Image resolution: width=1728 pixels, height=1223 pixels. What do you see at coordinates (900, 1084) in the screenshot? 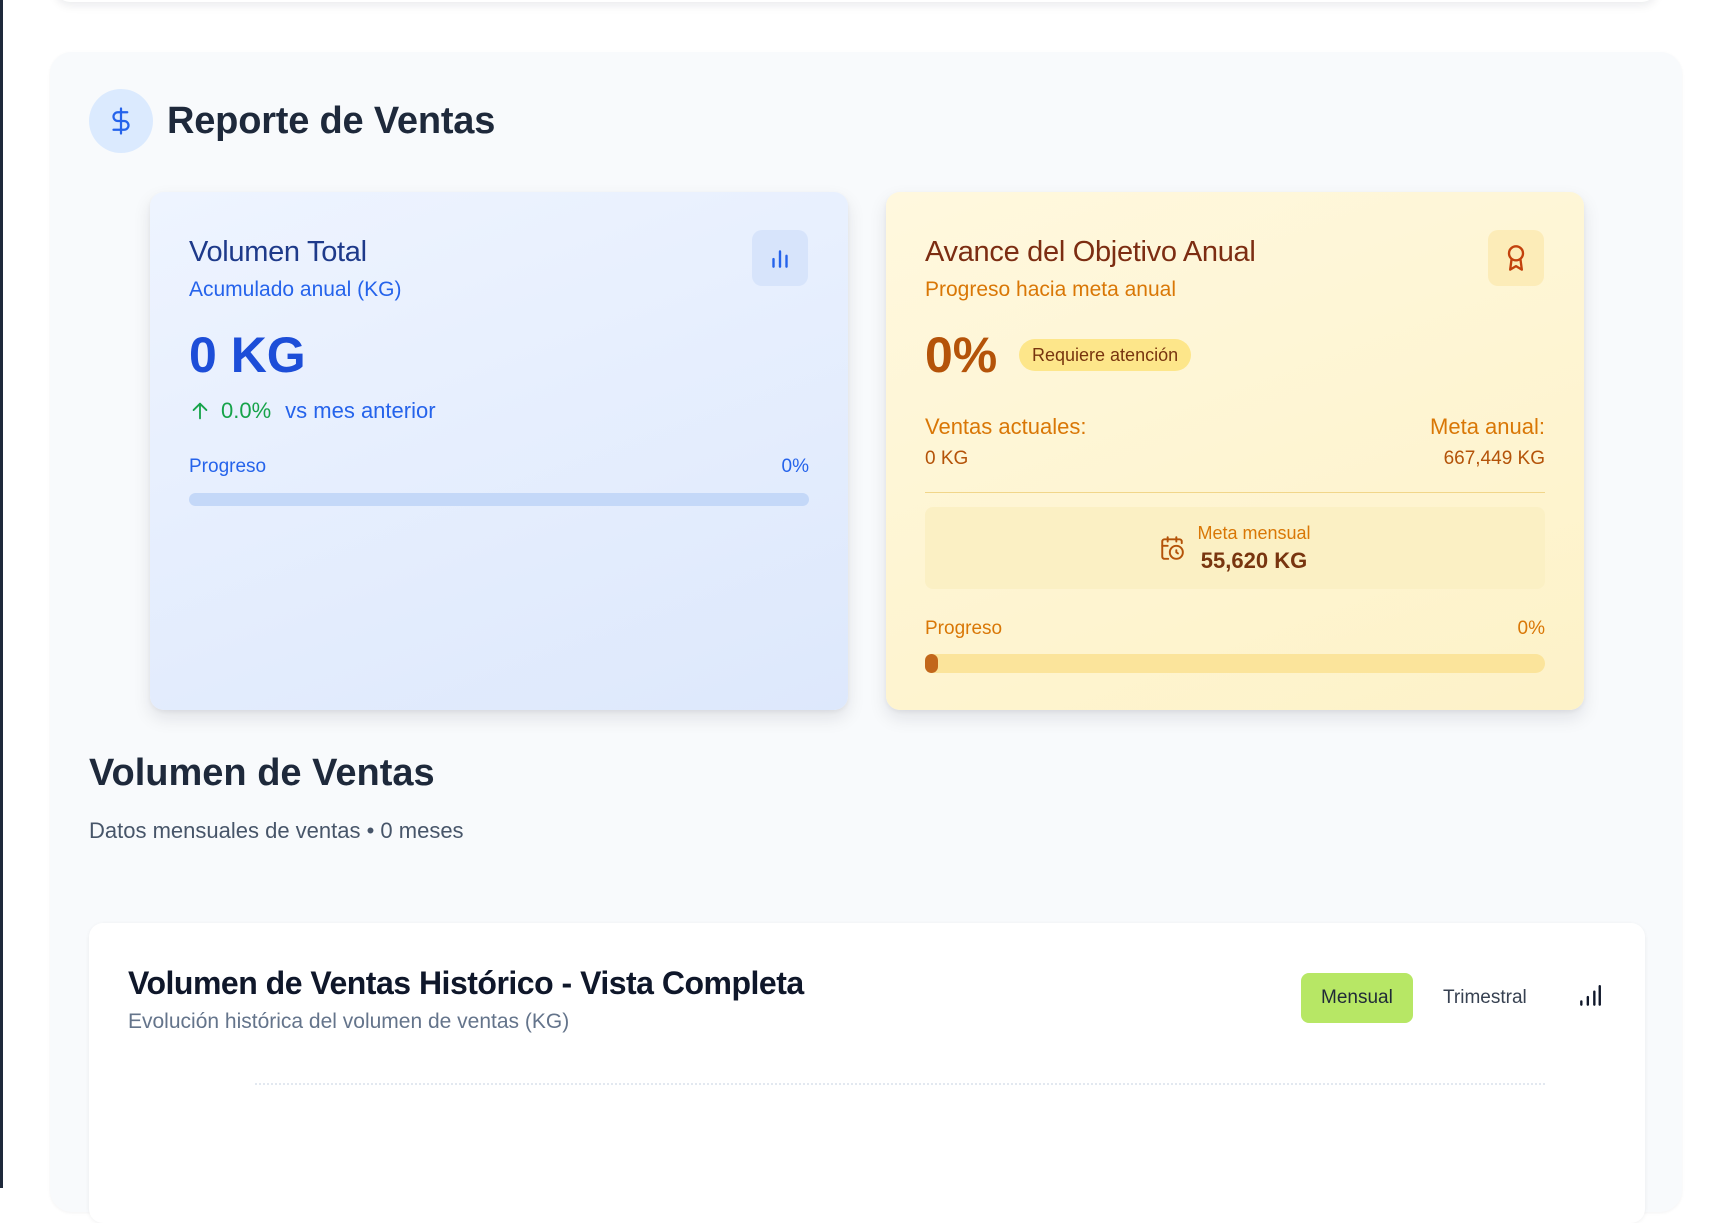
I see `chart-gridline` at bounding box center [900, 1084].